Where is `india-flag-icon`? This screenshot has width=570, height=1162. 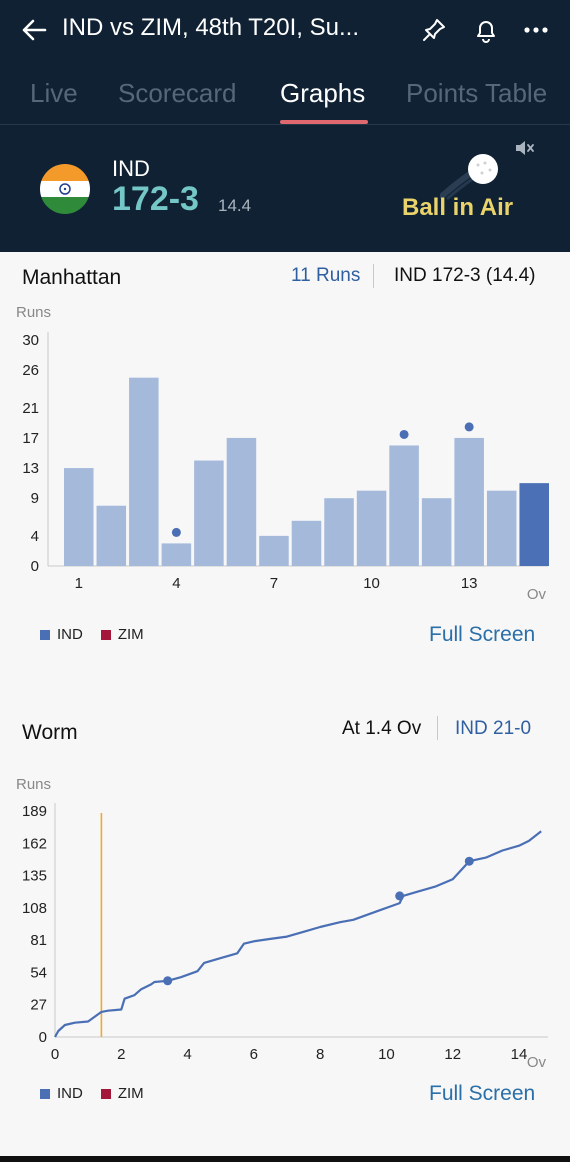
india-flag-icon is located at coordinates (65, 189).